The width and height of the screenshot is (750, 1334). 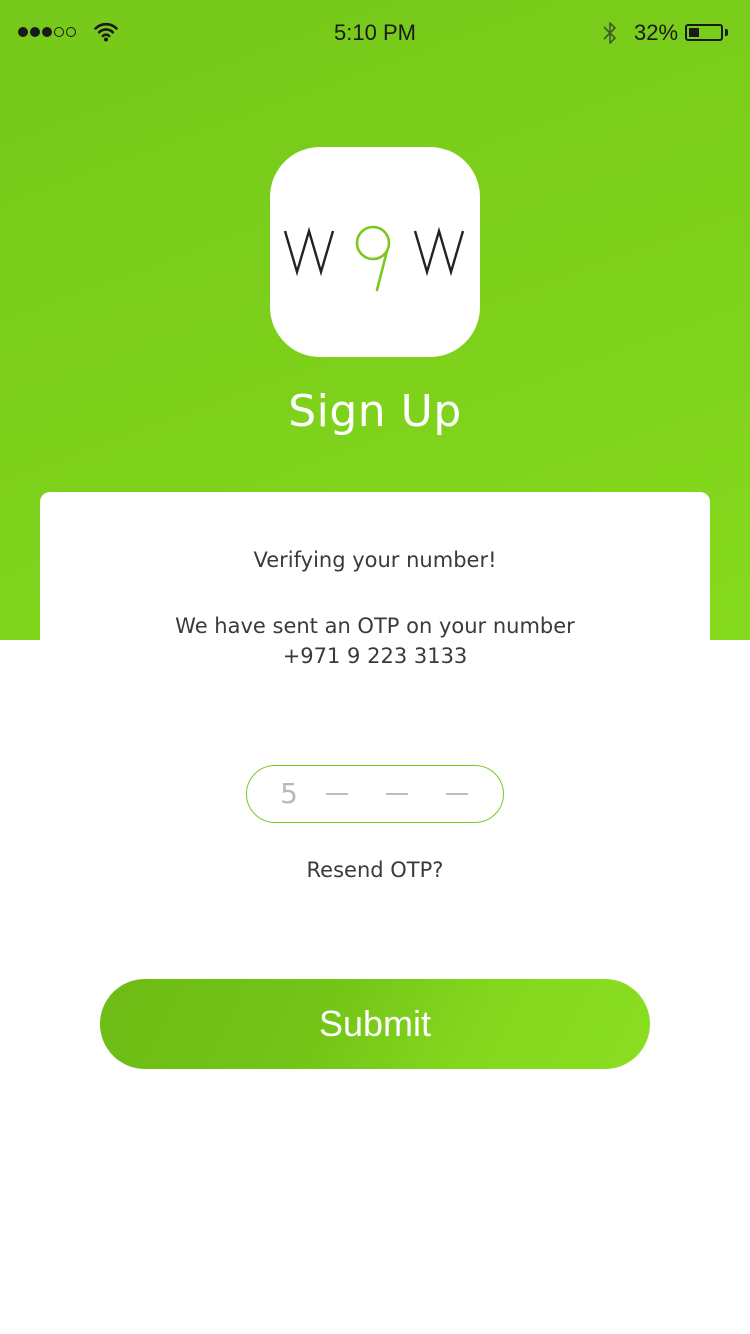 What do you see at coordinates (375, 33) in the screenshot?
I see `status-bar: 5:10 PM 32%` at bounding box center [375, 33].